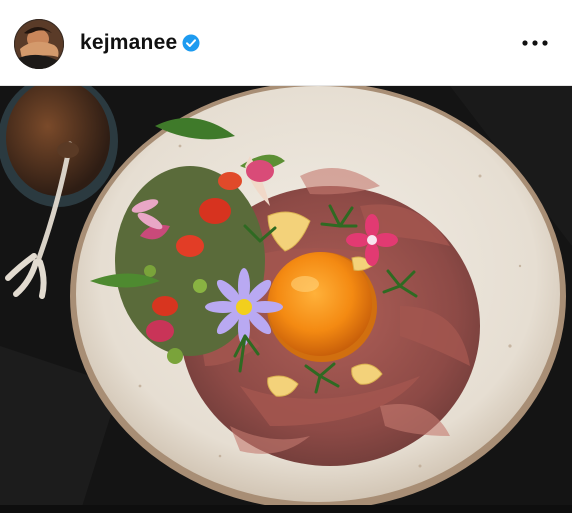 The height and width of the screenshot is (513, 572). I want to click on profile-avatar, so click(39, 44).